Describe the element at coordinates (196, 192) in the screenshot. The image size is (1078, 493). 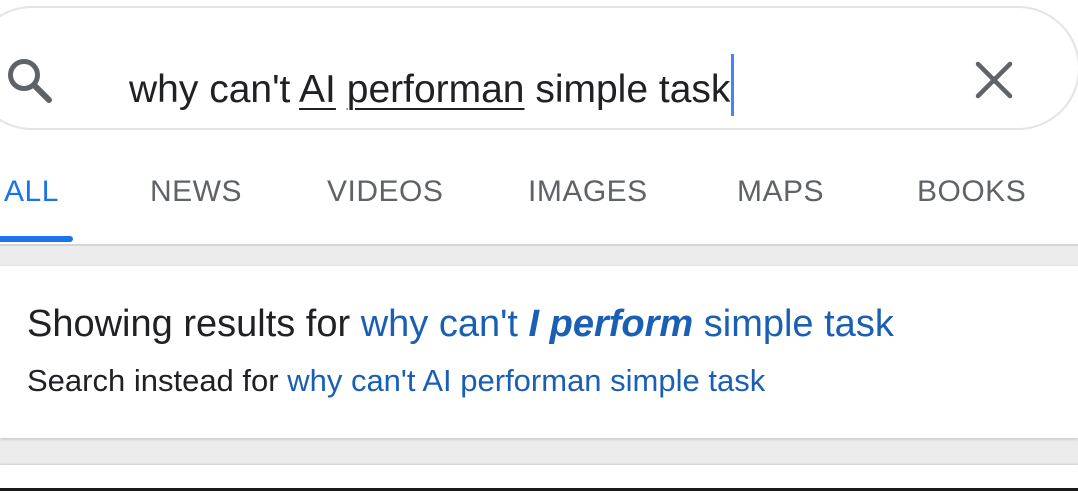
I see `tab-news: NEWS` at that location.